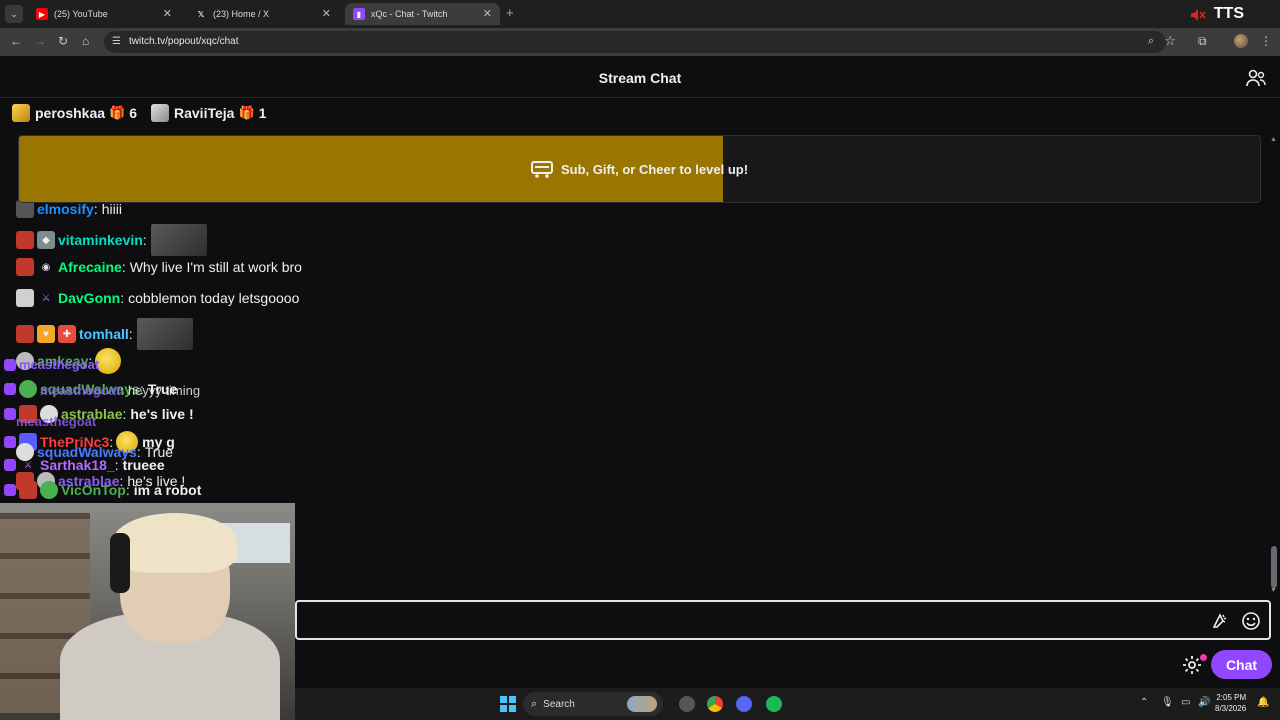 This screenshot has height=720, width=1280. I want to click on leaderboard-entry: peroshkaa 🎁 6, so click(74, 113).